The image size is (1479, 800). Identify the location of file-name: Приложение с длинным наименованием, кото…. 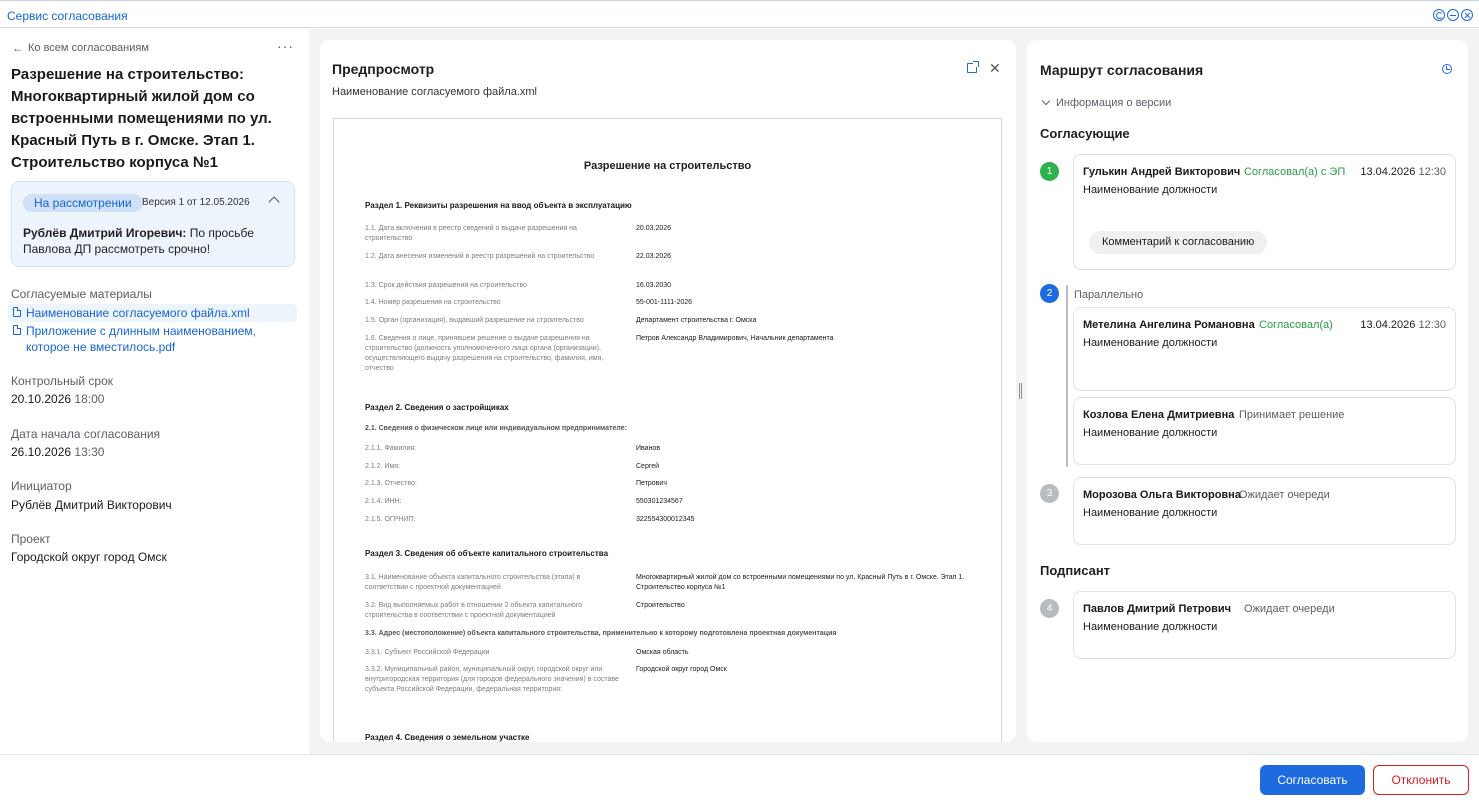
(141, 339).